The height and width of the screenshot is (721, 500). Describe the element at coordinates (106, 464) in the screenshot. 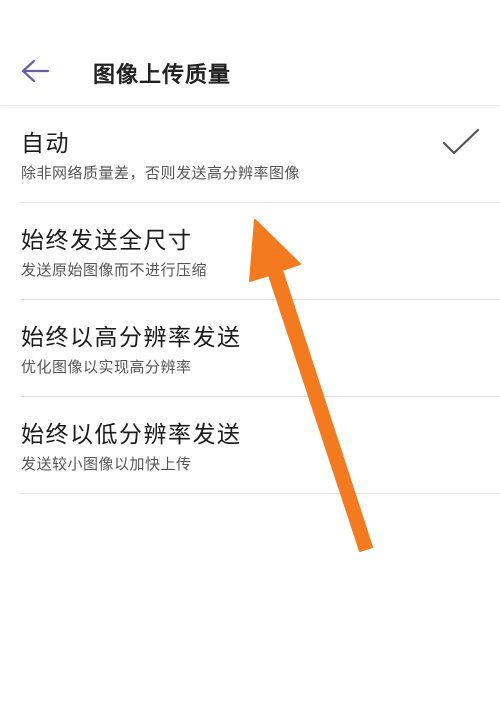

I see `option-subtitle: 发送较小图像以加快上传` at that location.